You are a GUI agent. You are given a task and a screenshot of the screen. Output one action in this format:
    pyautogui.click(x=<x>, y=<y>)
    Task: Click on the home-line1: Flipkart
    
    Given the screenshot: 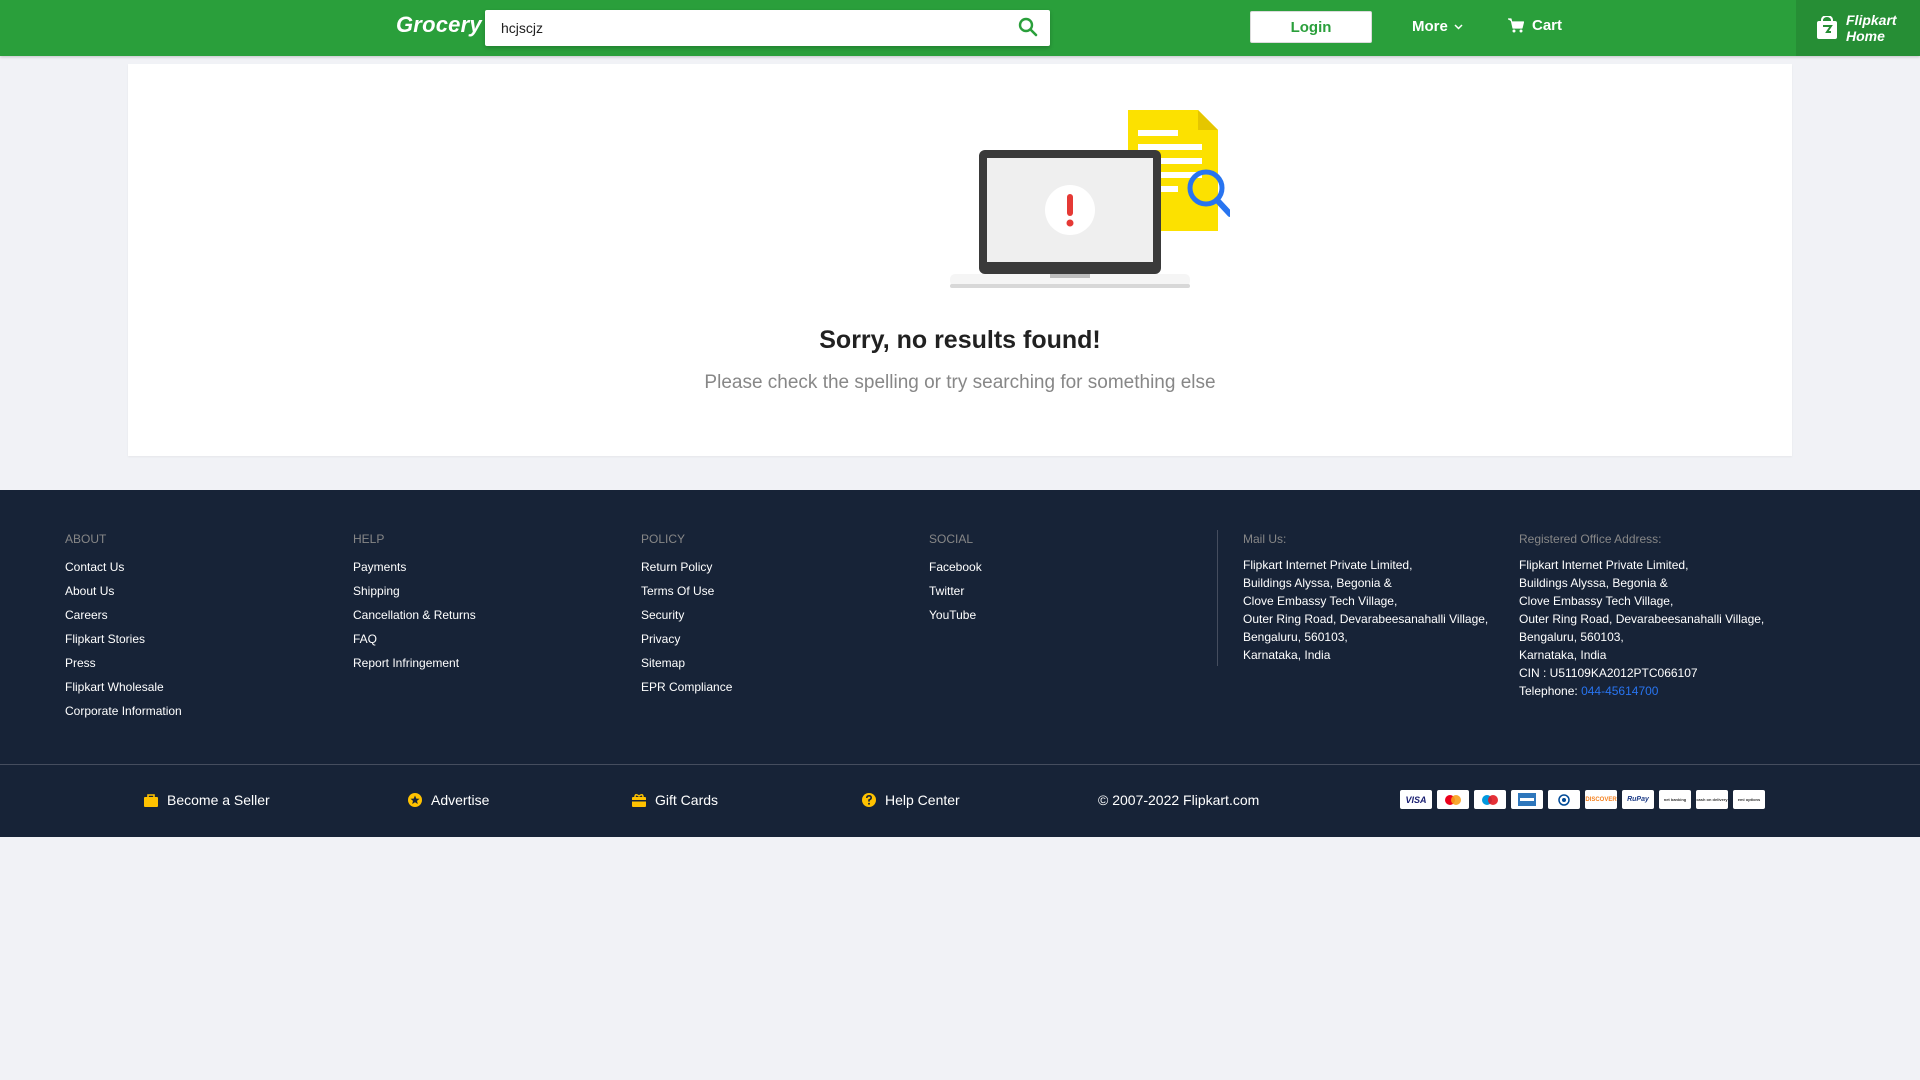 What is the action you would take?
    pyautogui.click(x=1871, y=20)
    